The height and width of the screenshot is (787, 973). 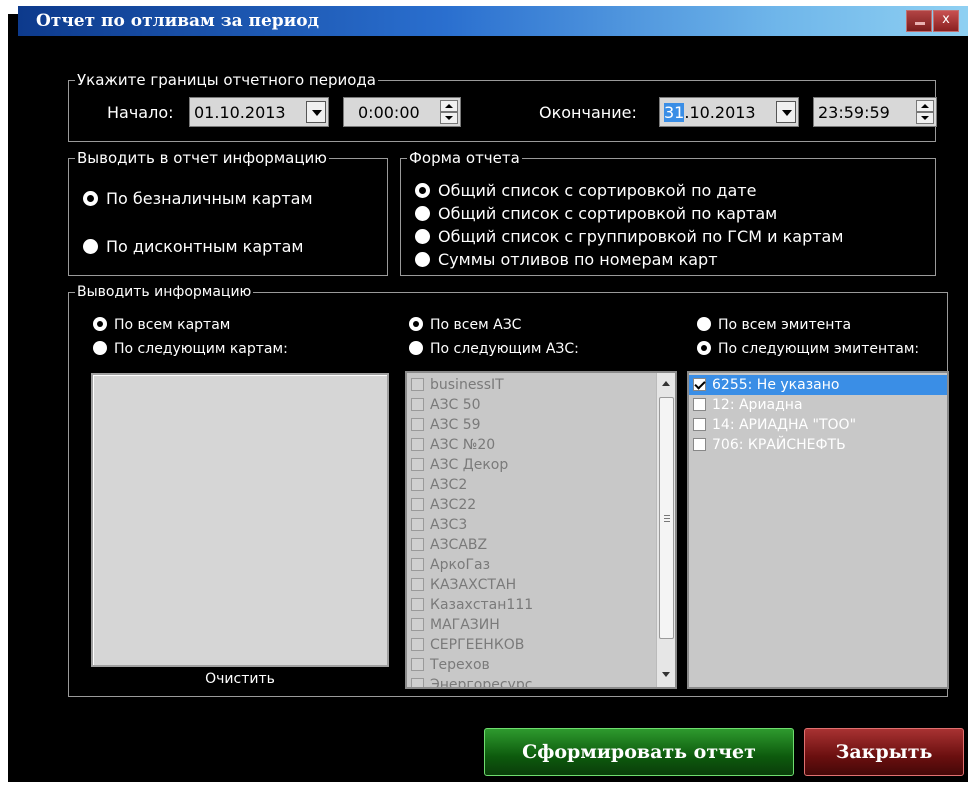 I want to click on start-date-value: 01.10.2013, so click(x=240, y=112).